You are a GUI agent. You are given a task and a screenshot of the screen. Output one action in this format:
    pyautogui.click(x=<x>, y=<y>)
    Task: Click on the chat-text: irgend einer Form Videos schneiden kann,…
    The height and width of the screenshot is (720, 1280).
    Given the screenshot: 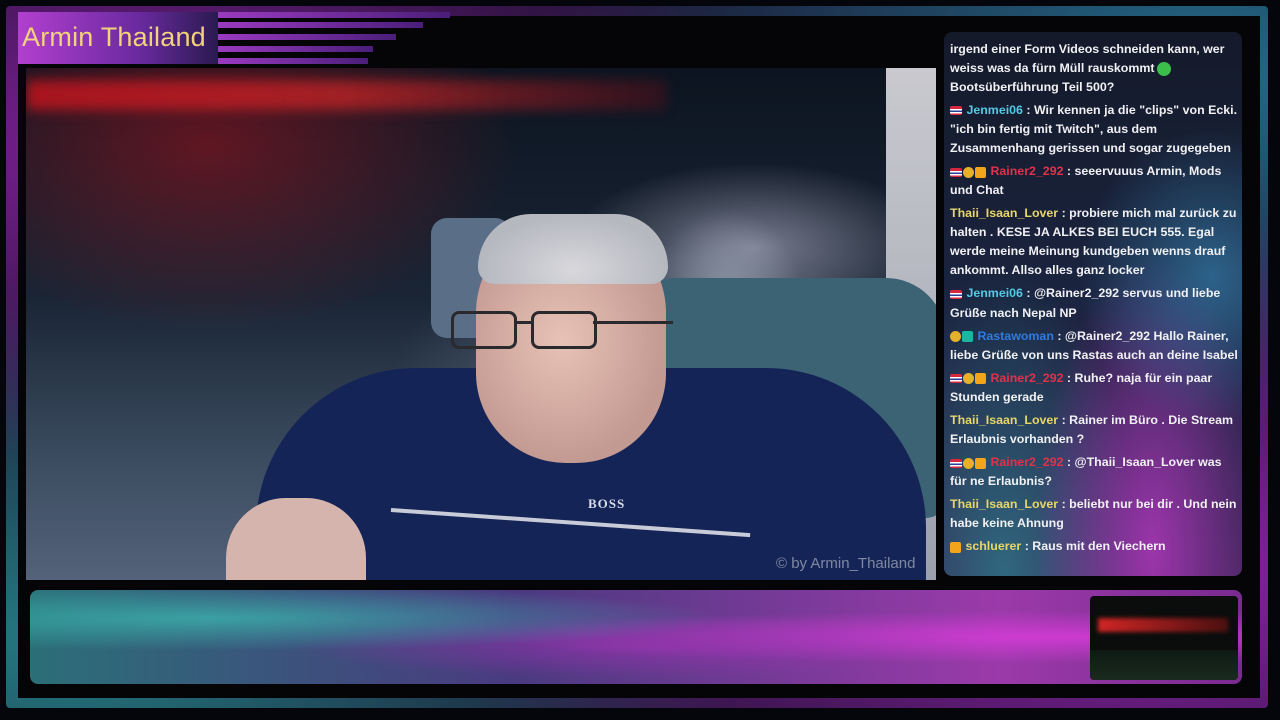 What is the action you would take?
    pyautogui.click(x=1087, y=58)
    